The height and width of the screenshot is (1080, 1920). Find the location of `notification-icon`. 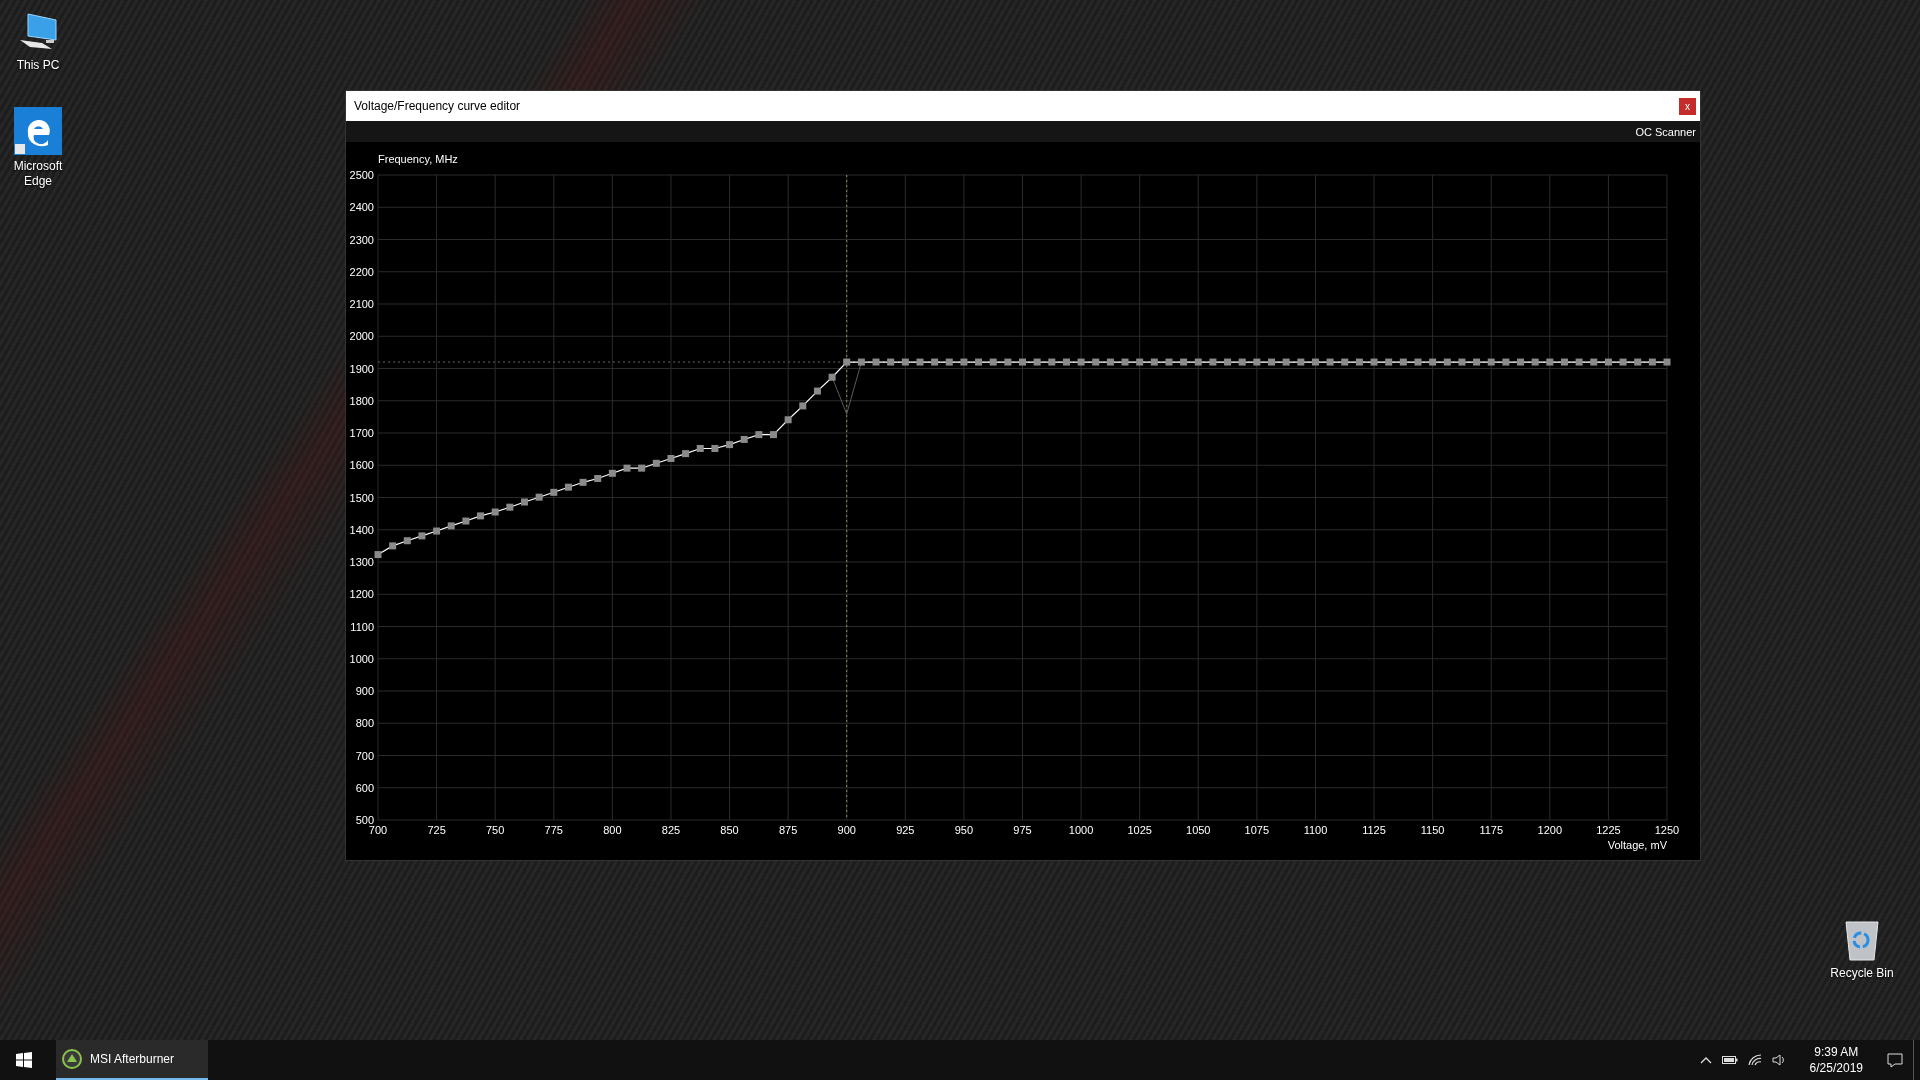

notification-icon is located at coordinates (1895, 1060).